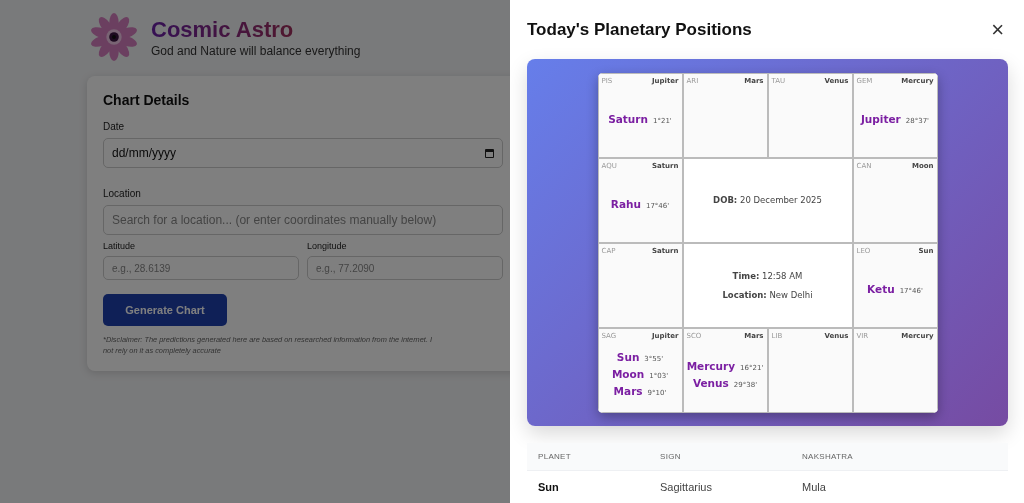 This screenshot has height=503, width=1024. I want to click on planet-name: Mercury, so click(711, 365).